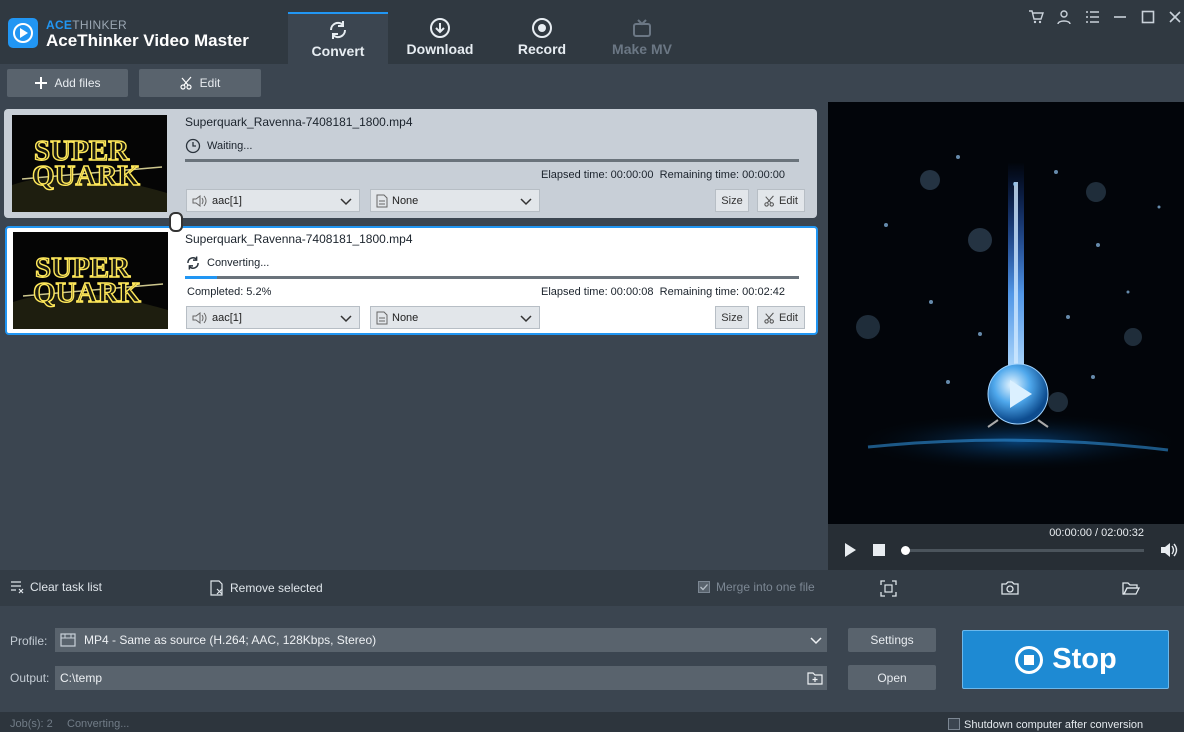 The width and height of the screenshot is (1184, 732). Describe the element at coordinates (216, 588) in the screenshot. I see `remove-file-icon` at that location.